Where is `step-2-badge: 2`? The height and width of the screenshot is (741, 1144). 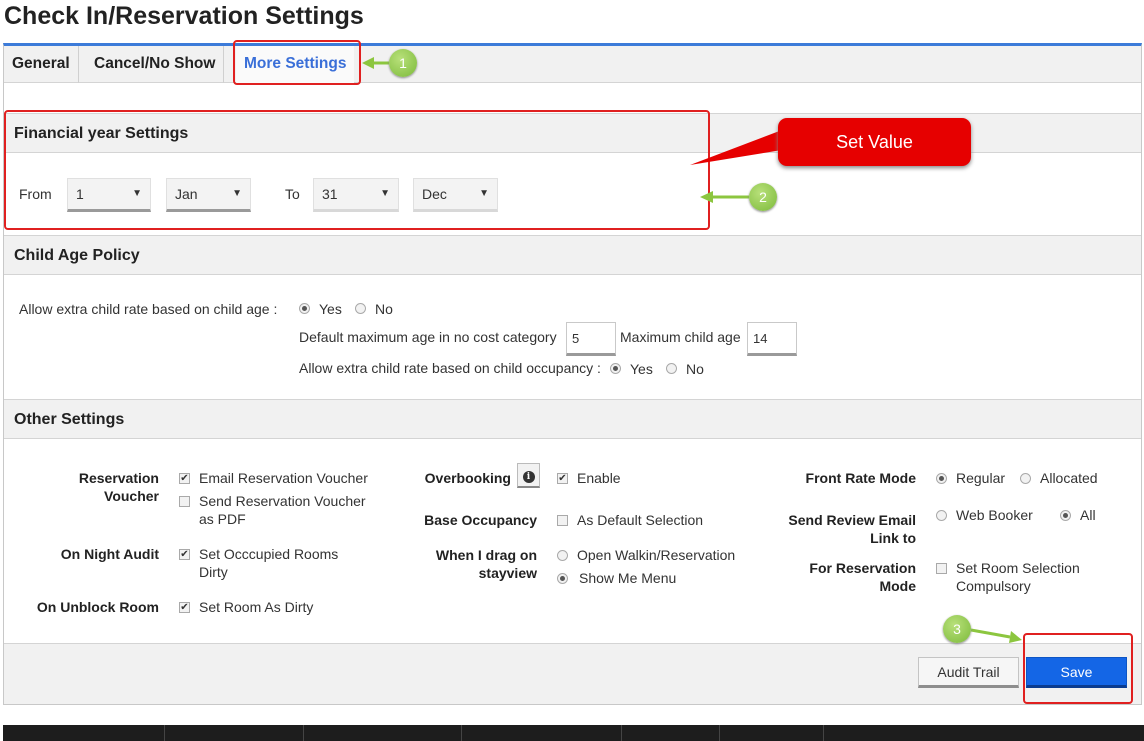 step-2-badge: 2 is located at coordinates (763, 197).